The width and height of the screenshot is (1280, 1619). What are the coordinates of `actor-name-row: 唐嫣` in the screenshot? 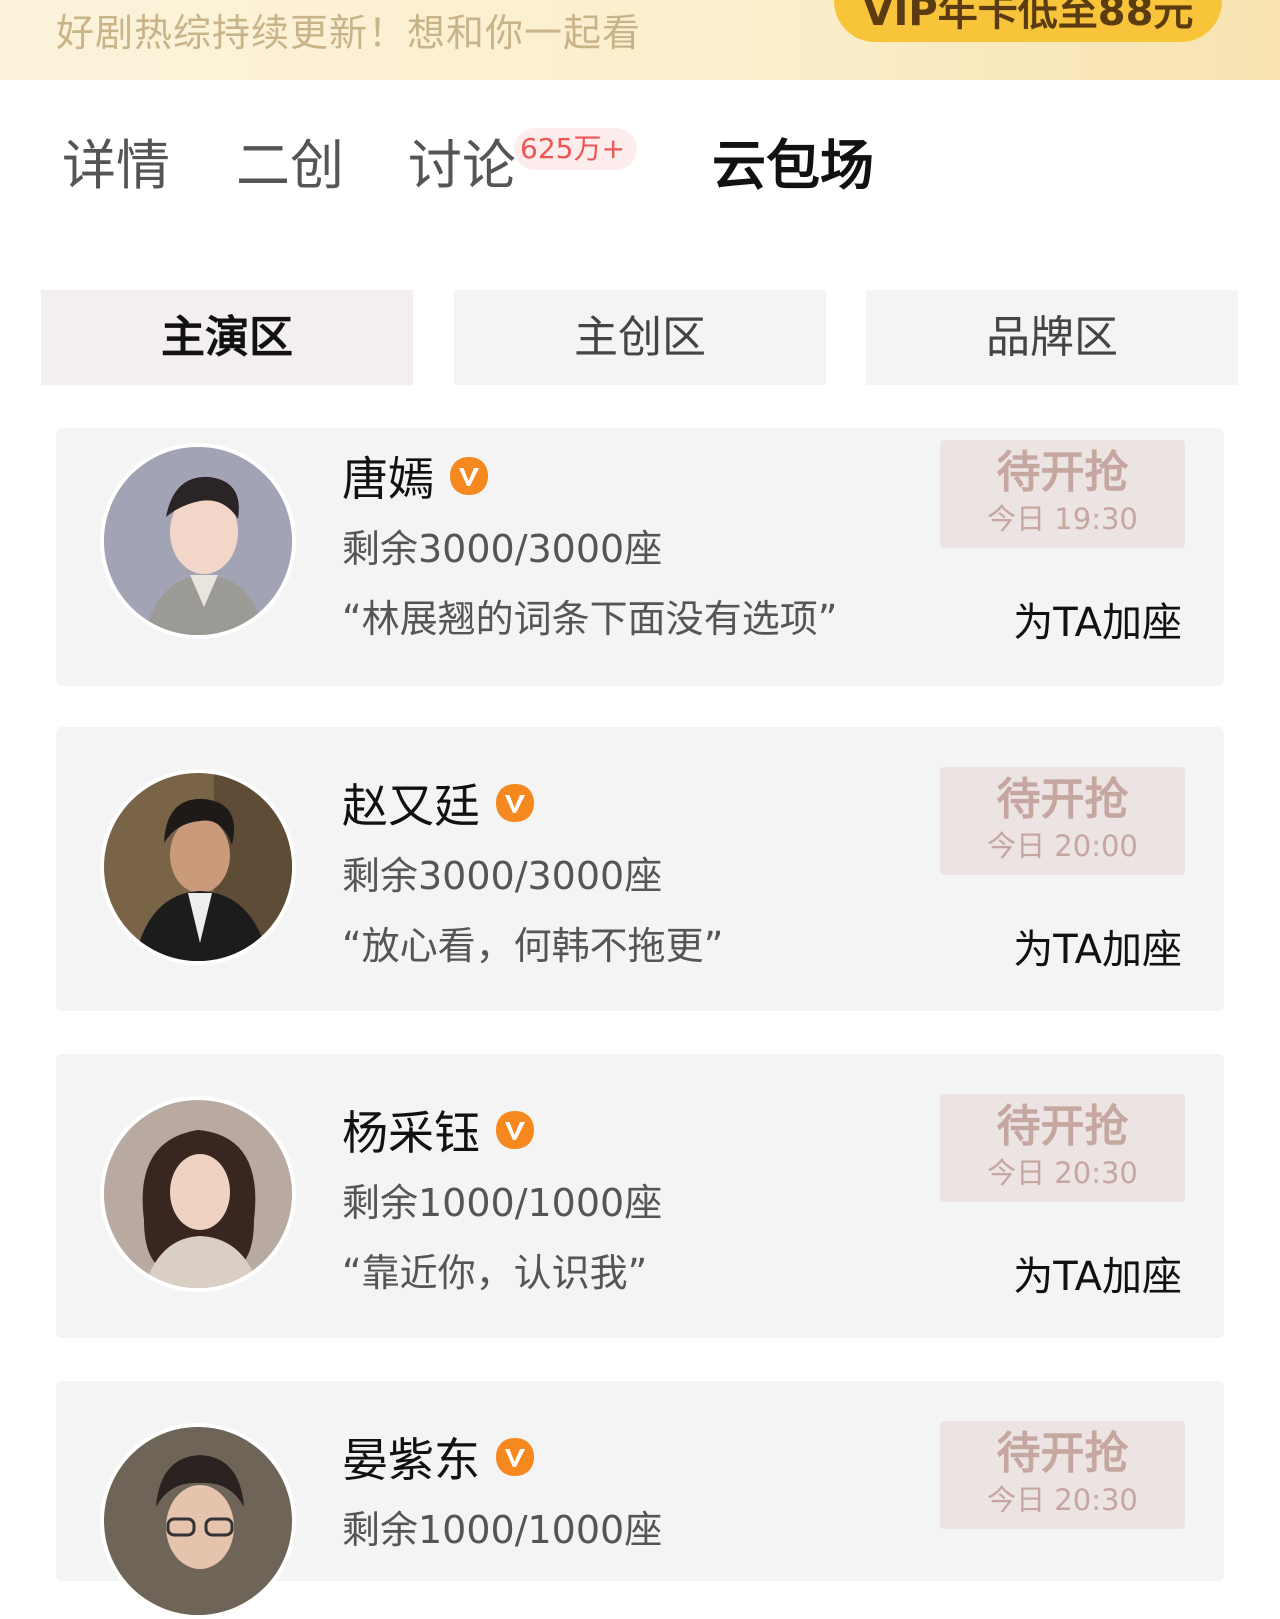 It's located at (416, 476).